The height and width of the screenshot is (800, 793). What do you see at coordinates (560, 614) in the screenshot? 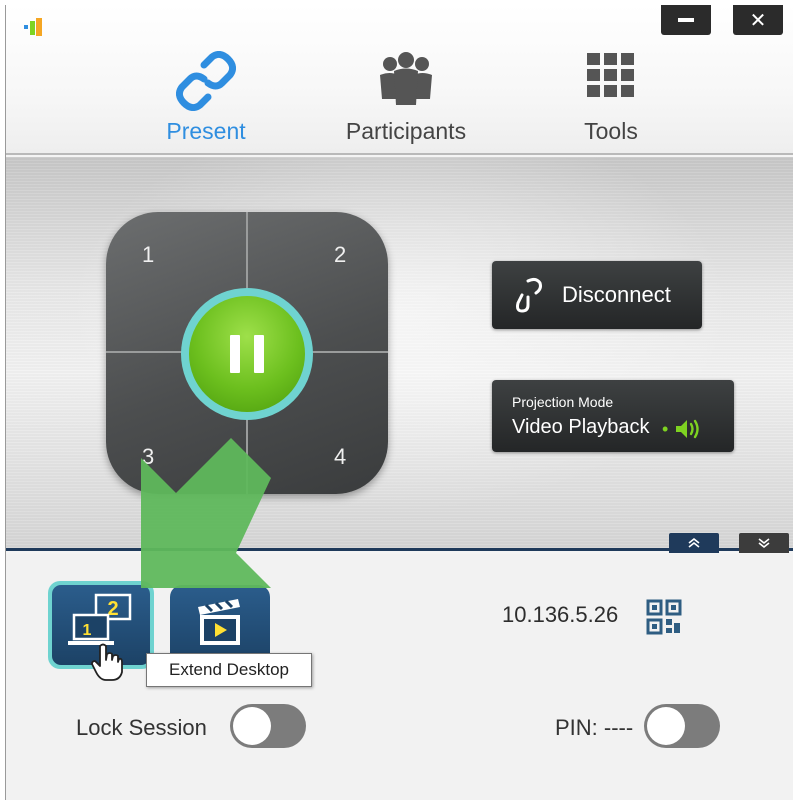
I see `ip-address: 10.136.5.26` at bounding box center [560, 614].